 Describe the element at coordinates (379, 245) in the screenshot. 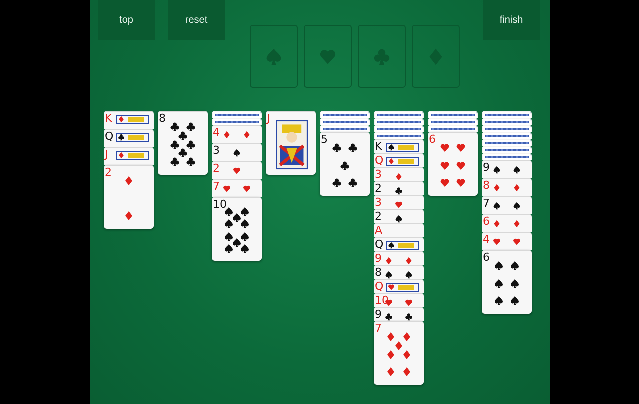

I see `card-rank: Q` at that location.